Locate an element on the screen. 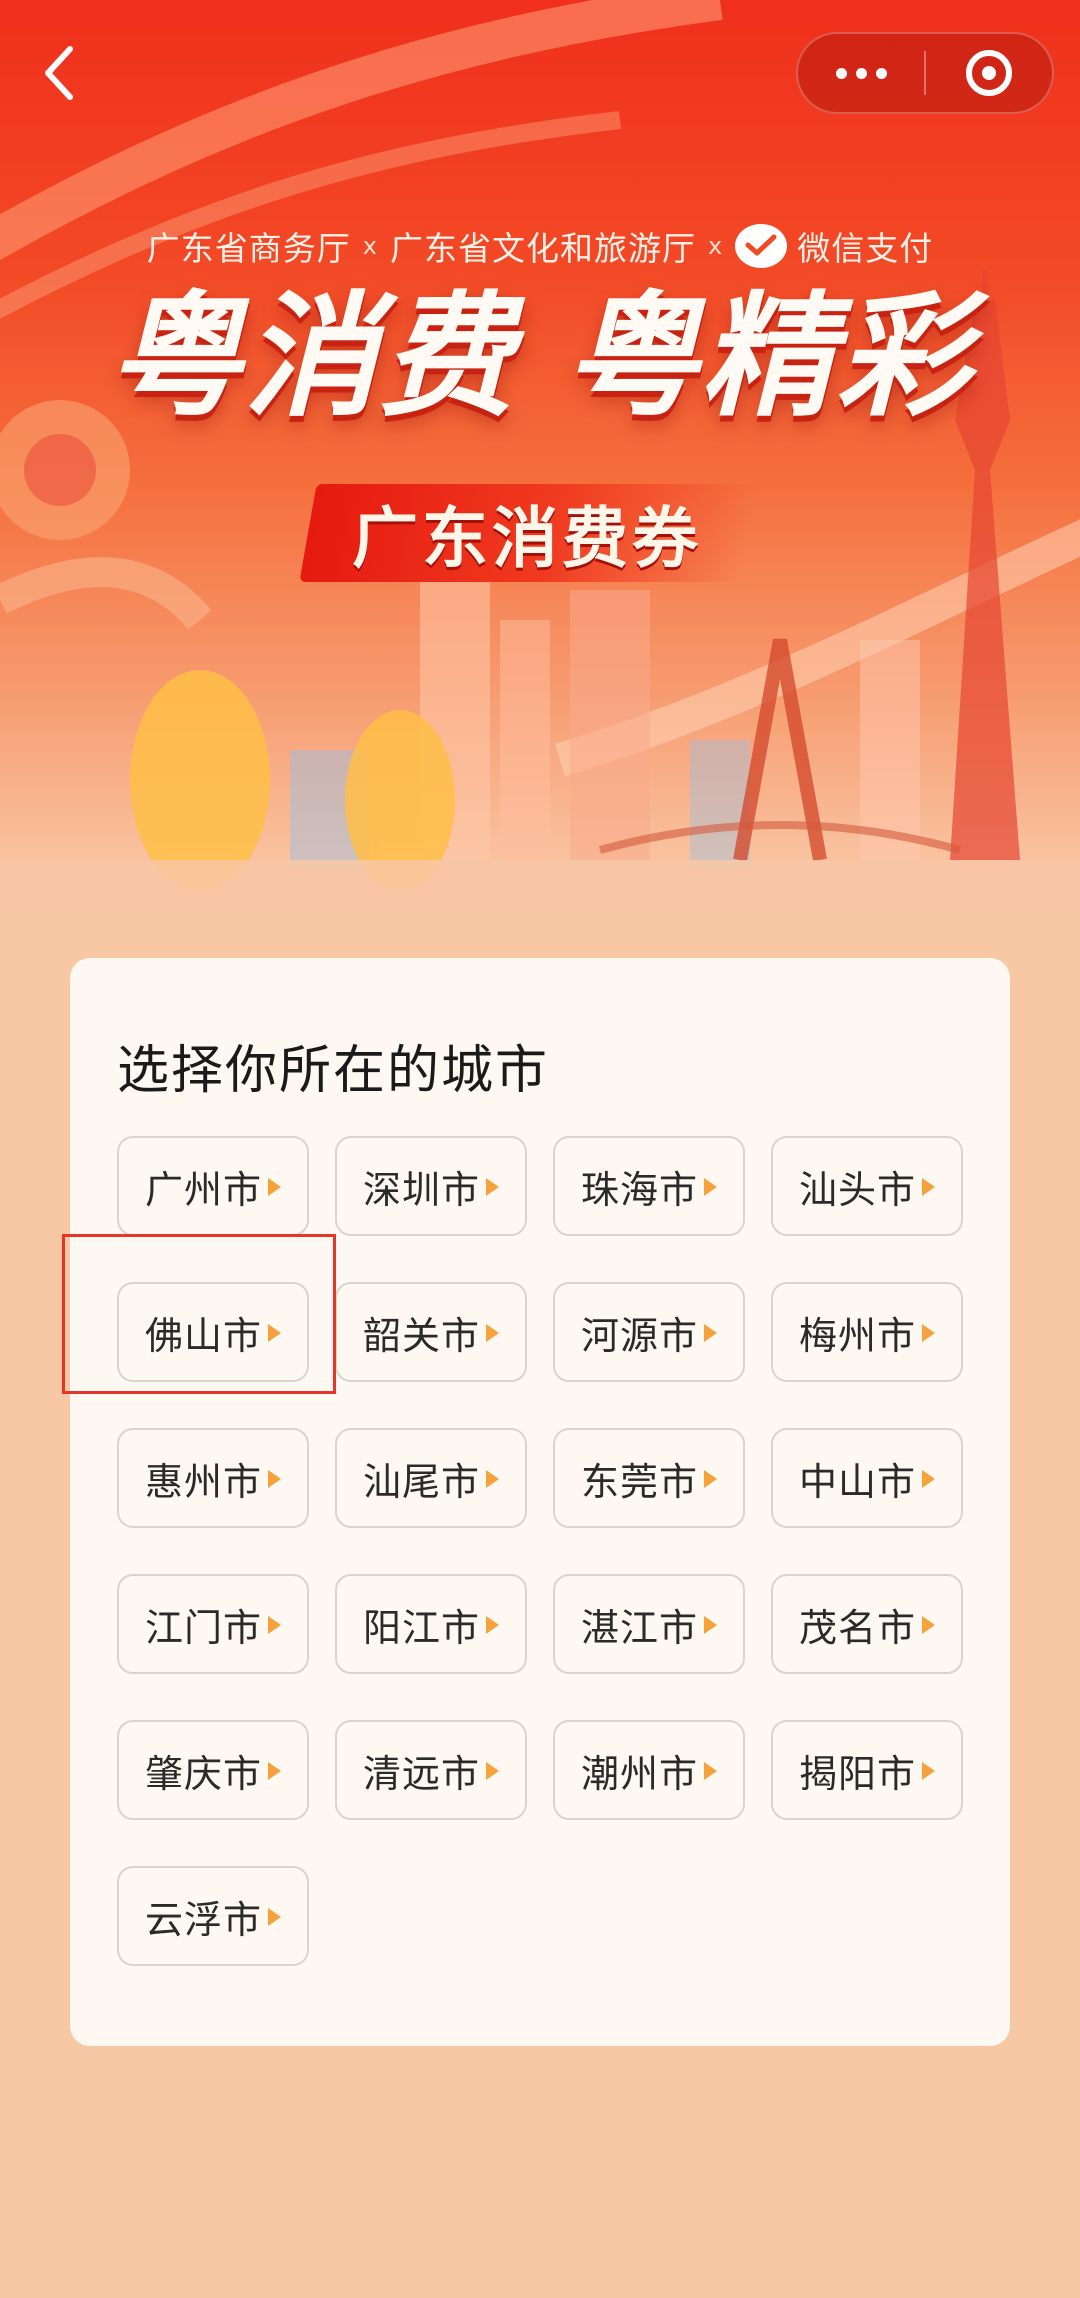 The image size is (1080, 2298). mini-program-capsule is located at coordinates (925, 73).